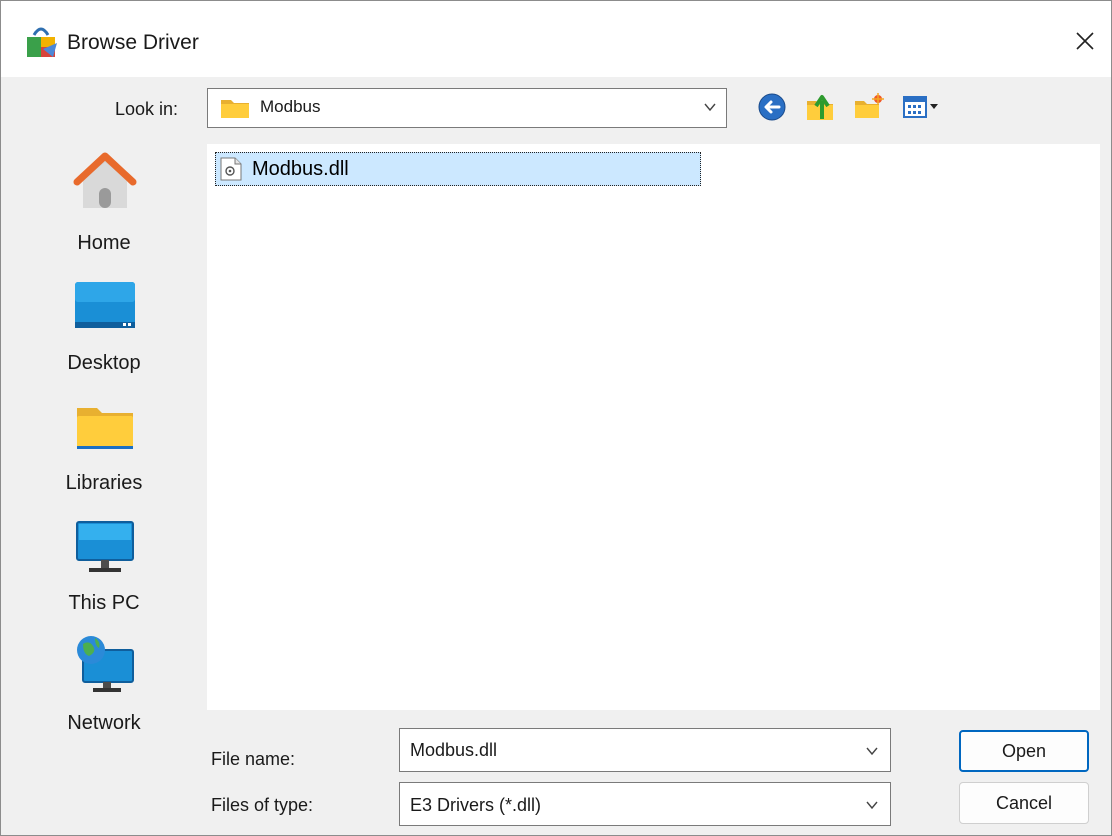 The height and width of the screenshot is (836, 1112). What do you see at coordinates (262, 805) in the screenshot?
I see `files-of-type-label: Files of type:` at bounding box center [262, 805].